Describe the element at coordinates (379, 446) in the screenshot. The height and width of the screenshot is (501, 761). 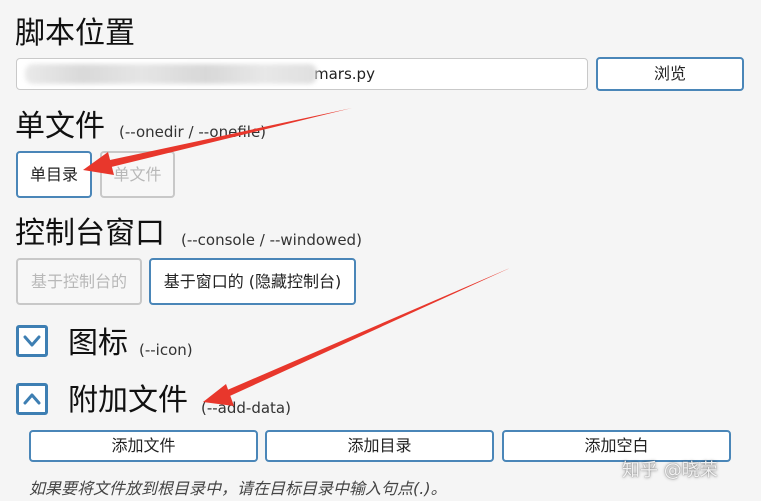
I see `add-folder-button: 添加目录` at that location.